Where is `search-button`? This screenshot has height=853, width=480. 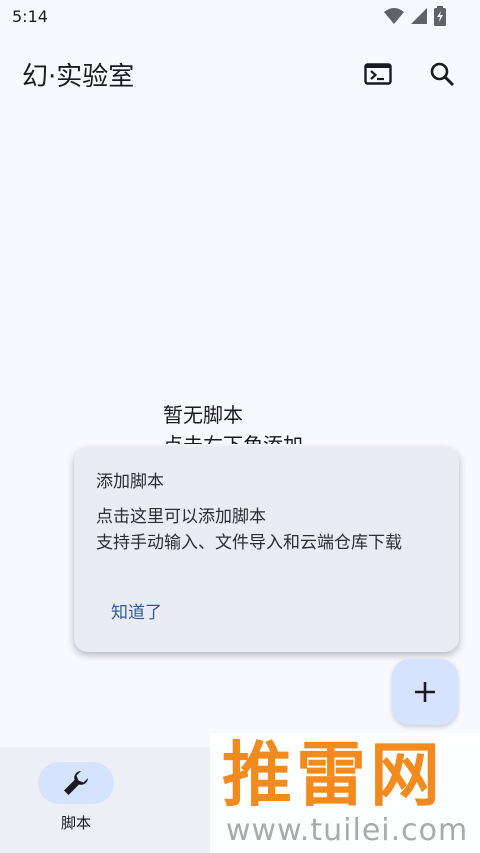 search-button is located at coordinates (442, 74).